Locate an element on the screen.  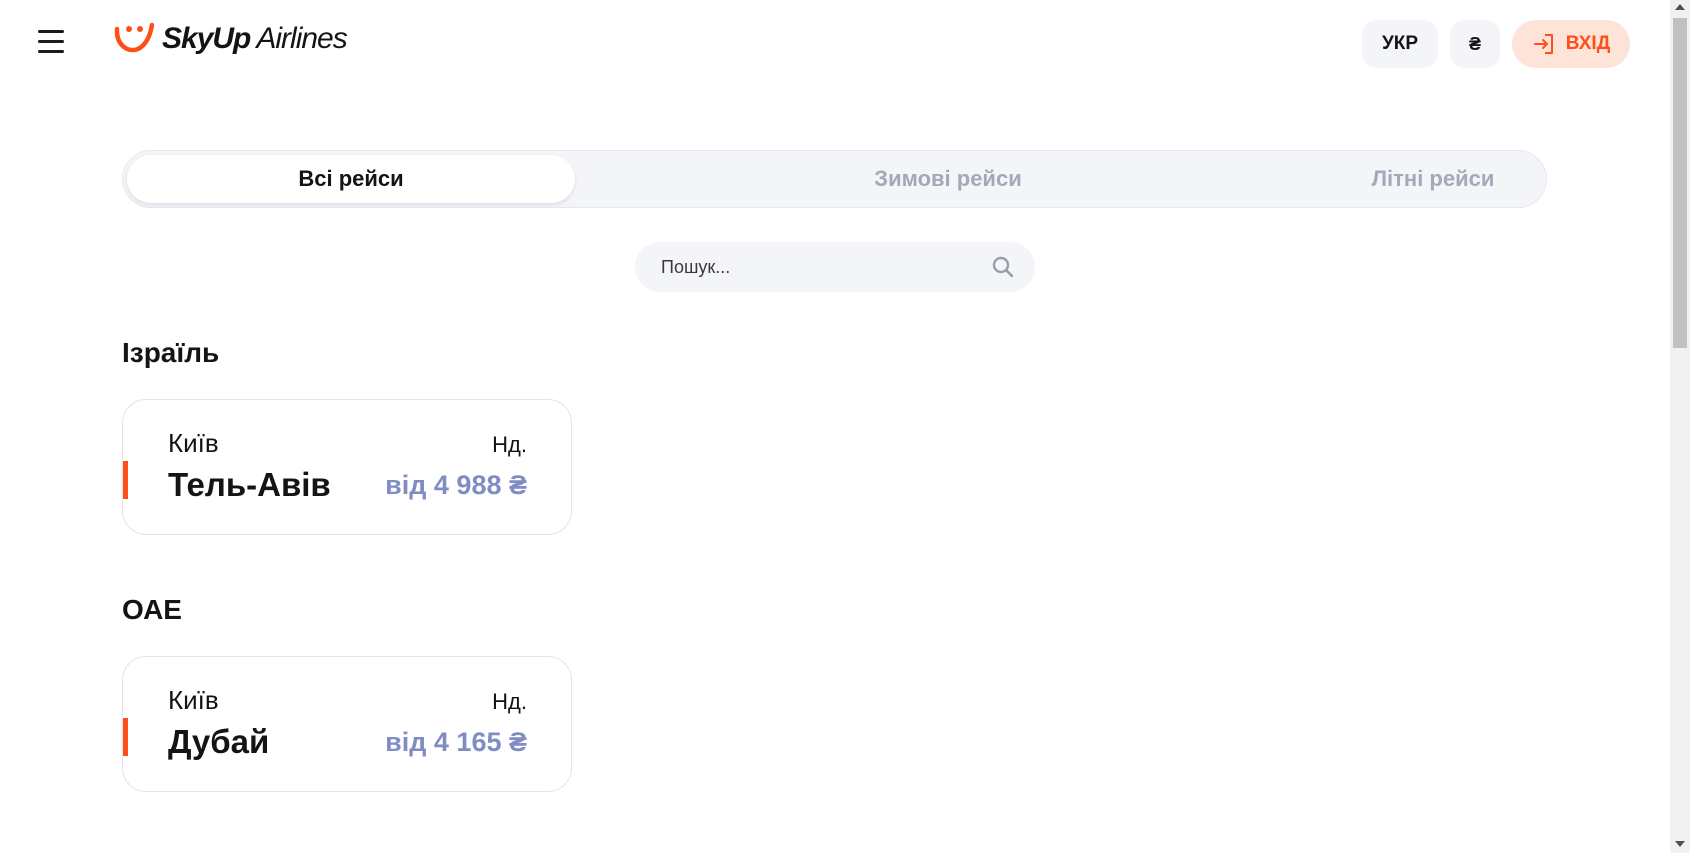
currency-button: ₴ is located at coordinates (1475, 44).